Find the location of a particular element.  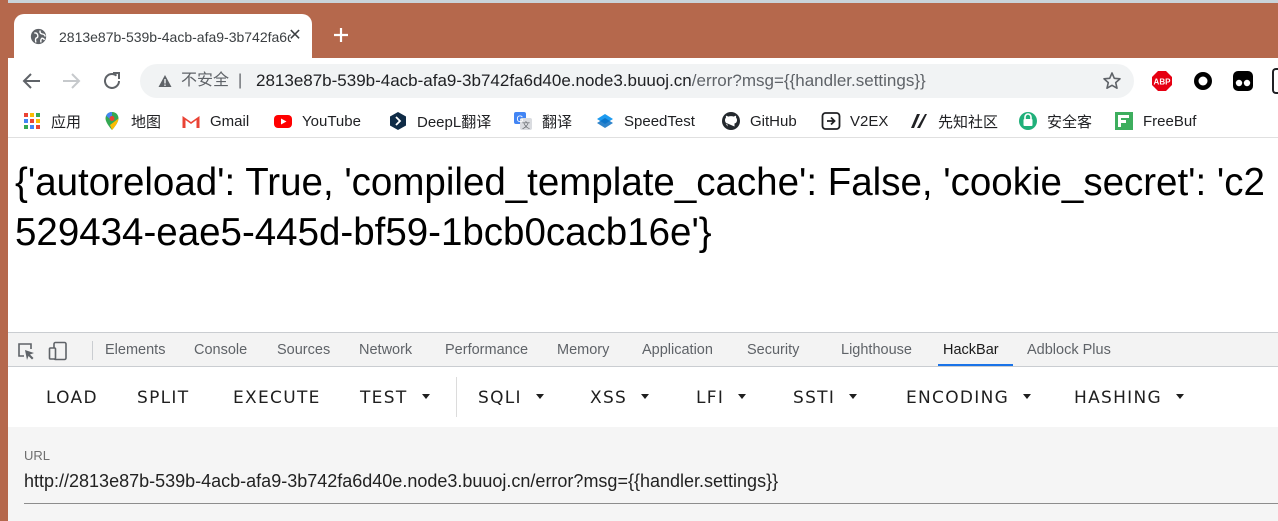

toolbar-overflow-edge is located at coordinates (1275, 81).